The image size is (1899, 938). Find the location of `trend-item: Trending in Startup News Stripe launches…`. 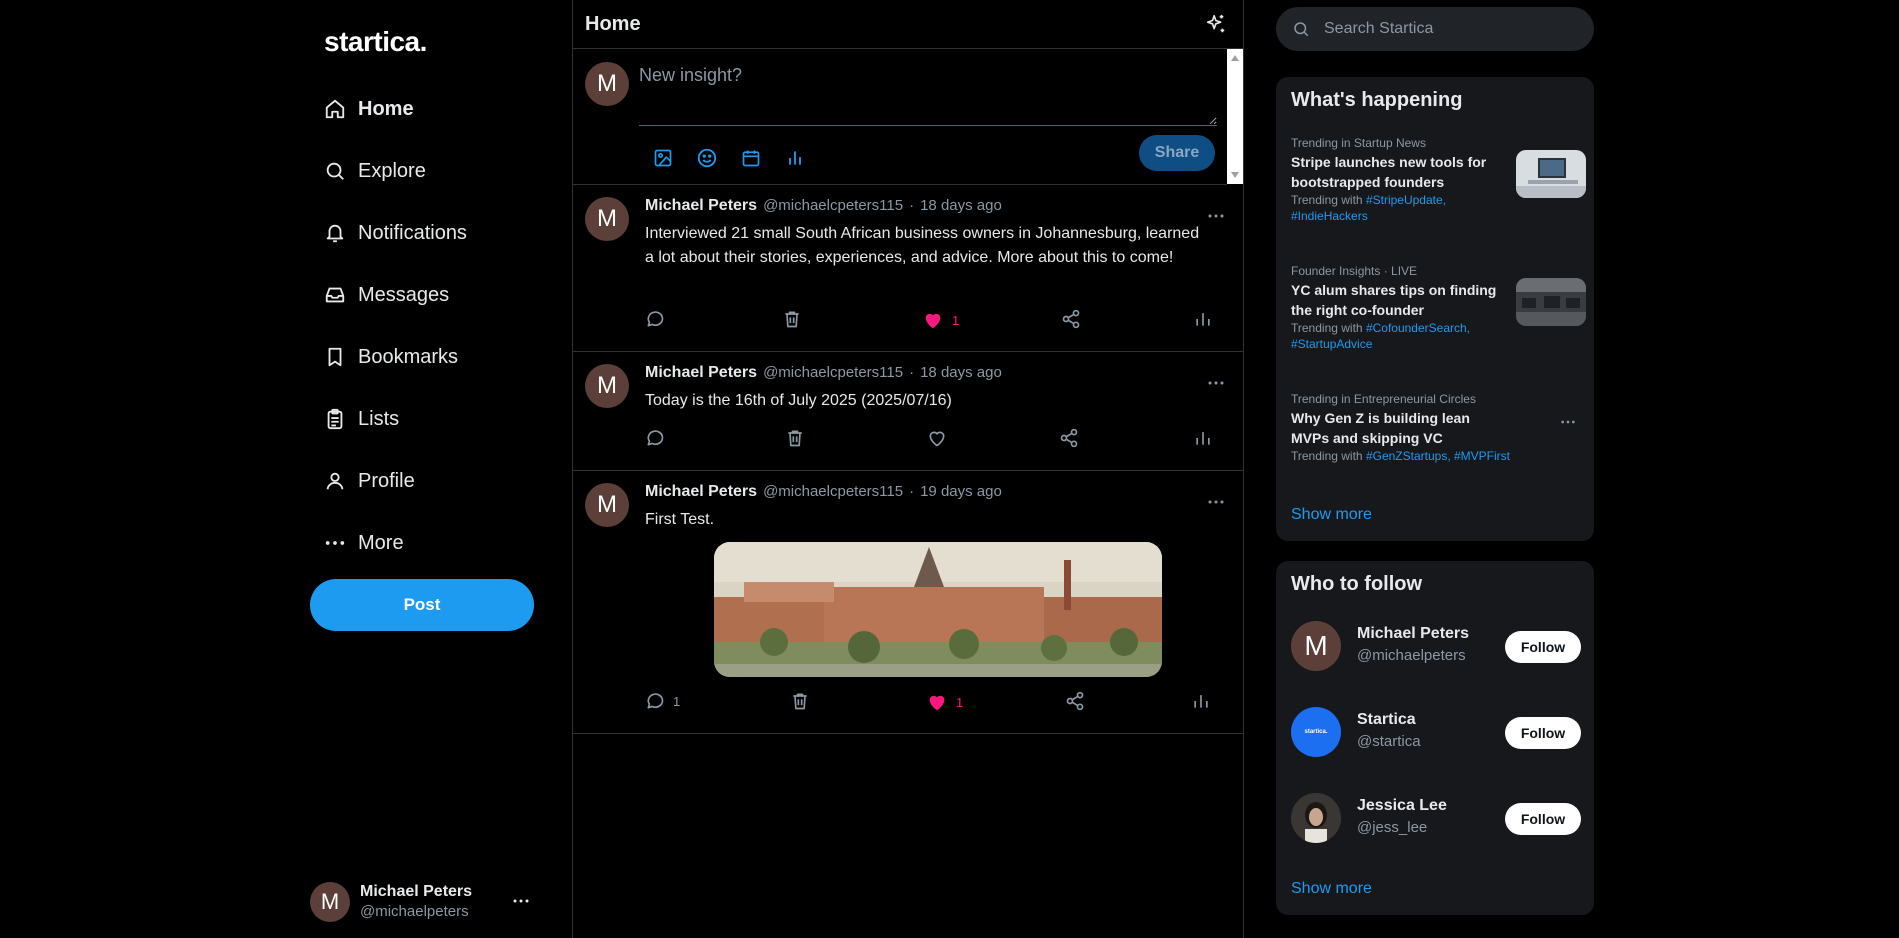

trend-item: Trending in Startup News Stripe launches… is located at coordinates (1438, 180).